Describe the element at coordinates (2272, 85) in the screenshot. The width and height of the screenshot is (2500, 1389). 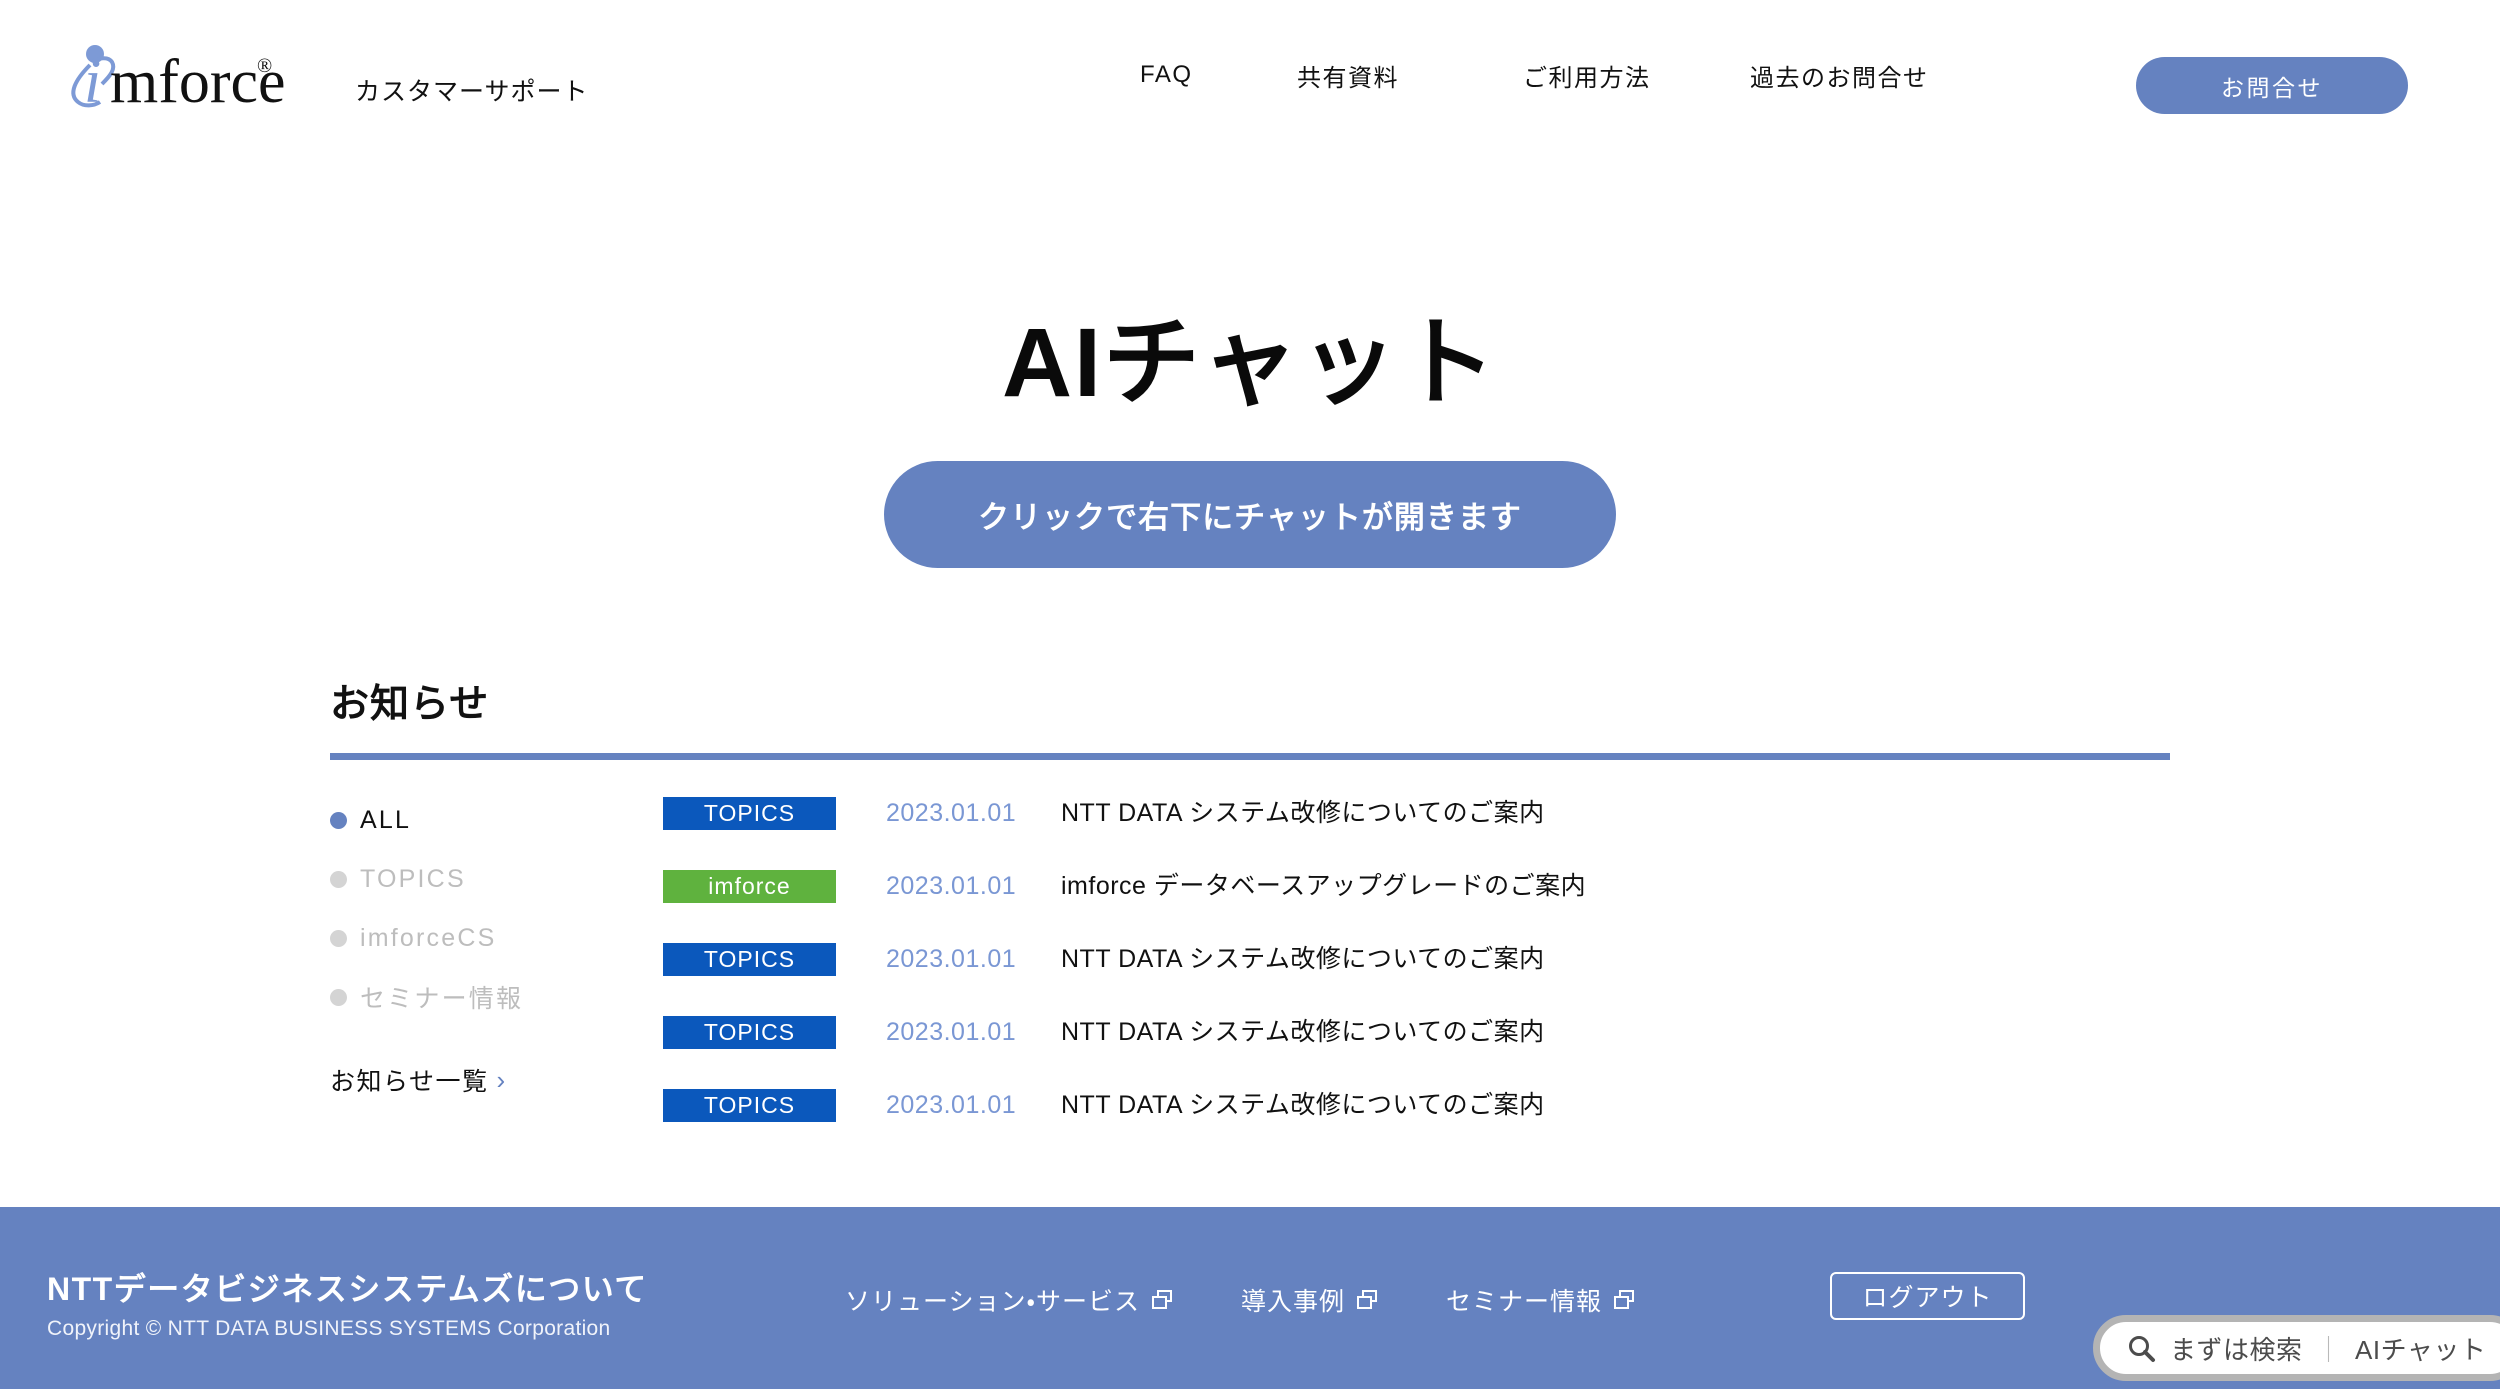
I see `contact-button: お問合せ` at that location.